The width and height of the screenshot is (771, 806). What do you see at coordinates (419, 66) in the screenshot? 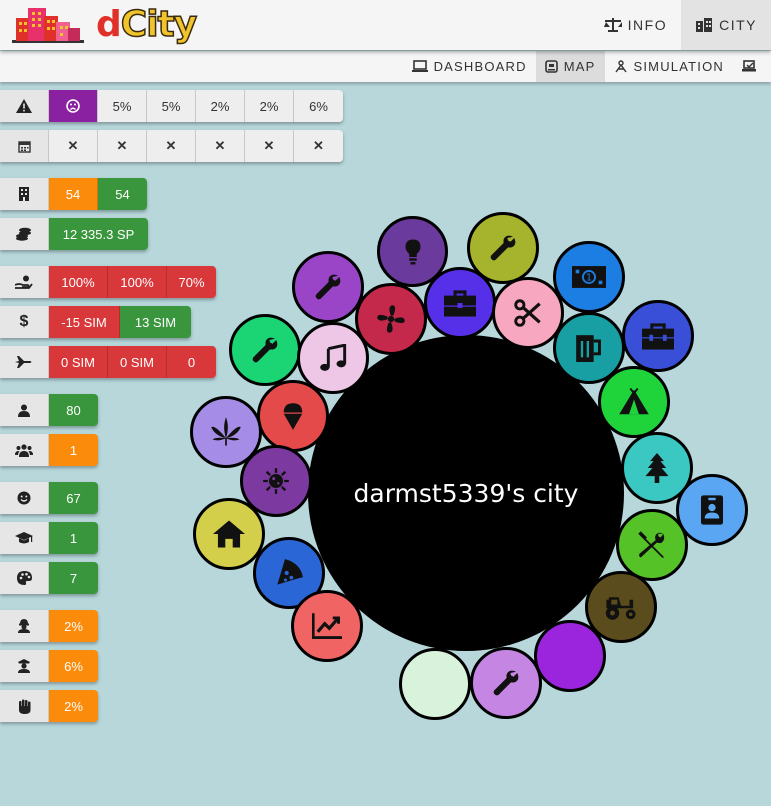
I see `laptop-icon` at bounding box center [419, 66].